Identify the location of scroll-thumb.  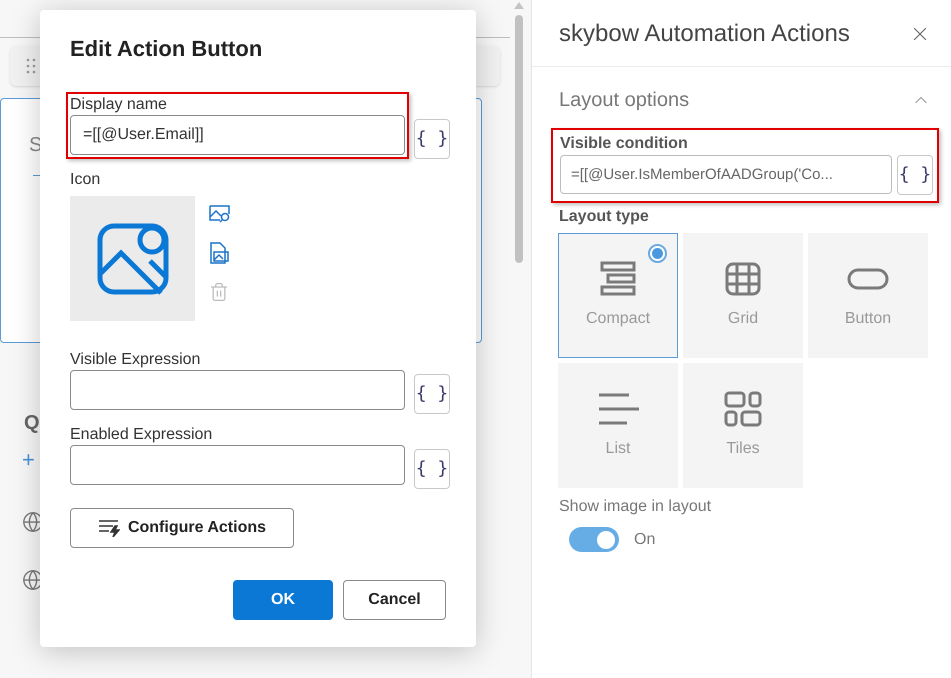
(519, 139).